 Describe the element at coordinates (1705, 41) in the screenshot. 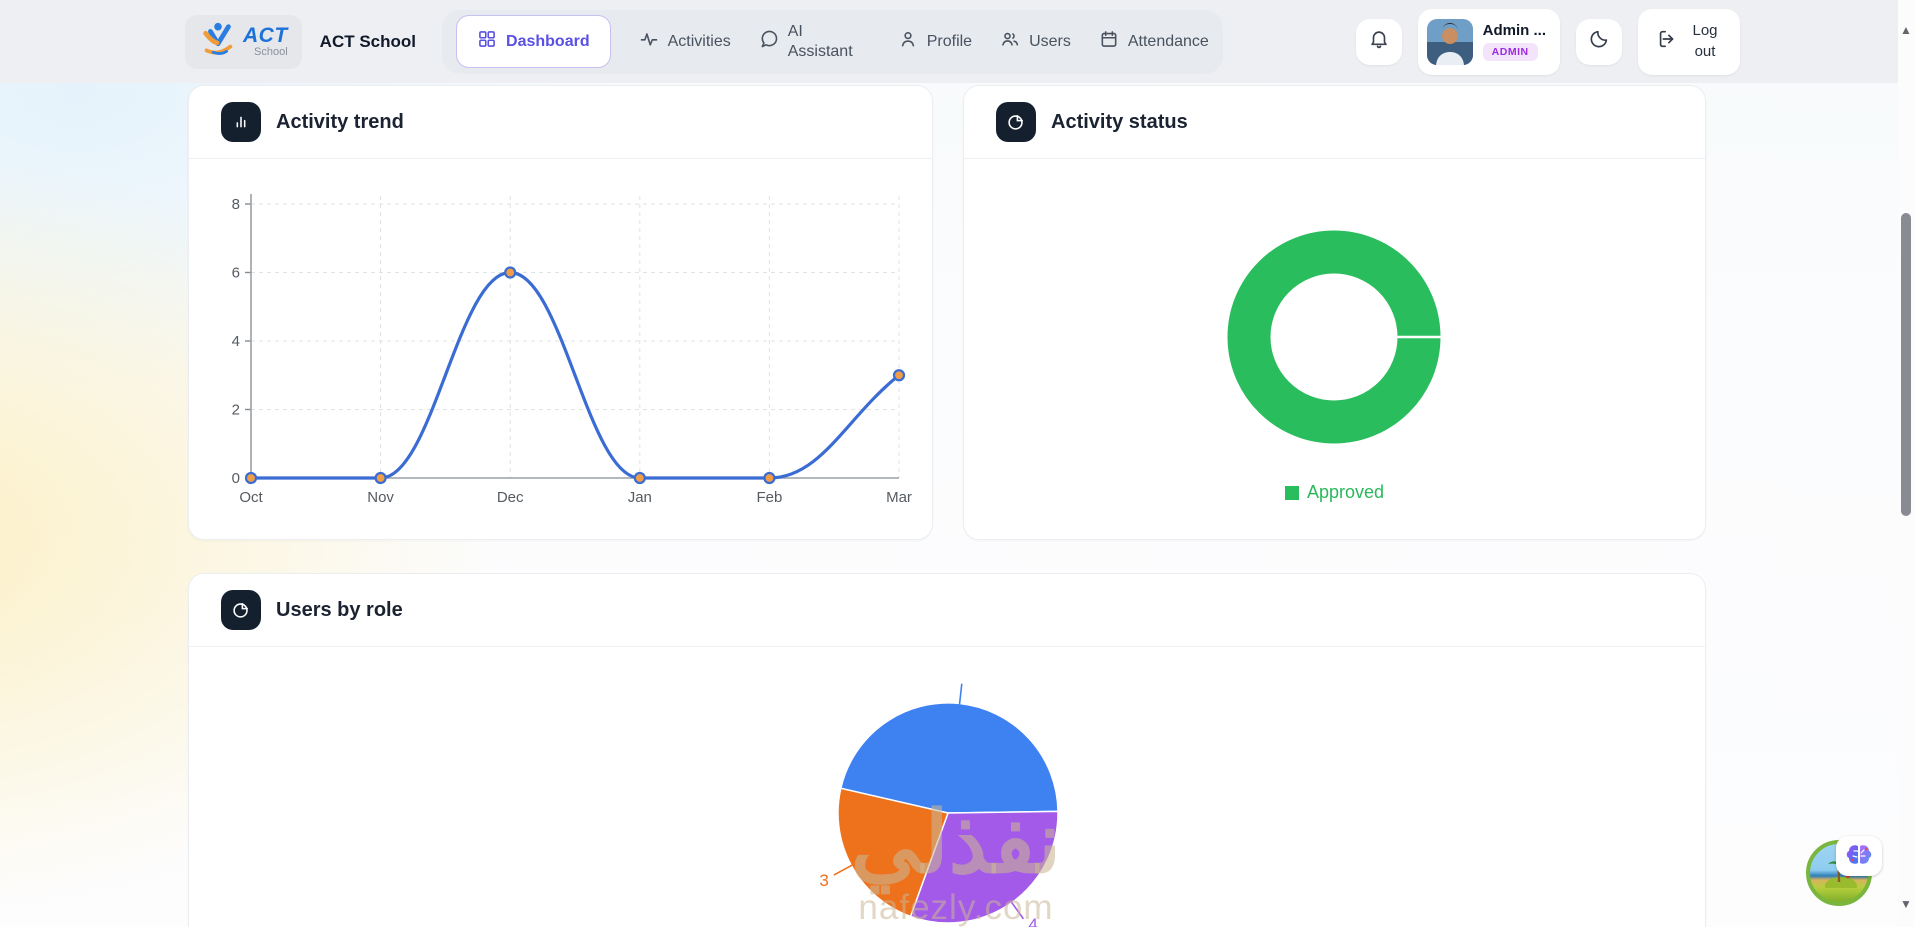

I see `logout-label: Log out` at that location.